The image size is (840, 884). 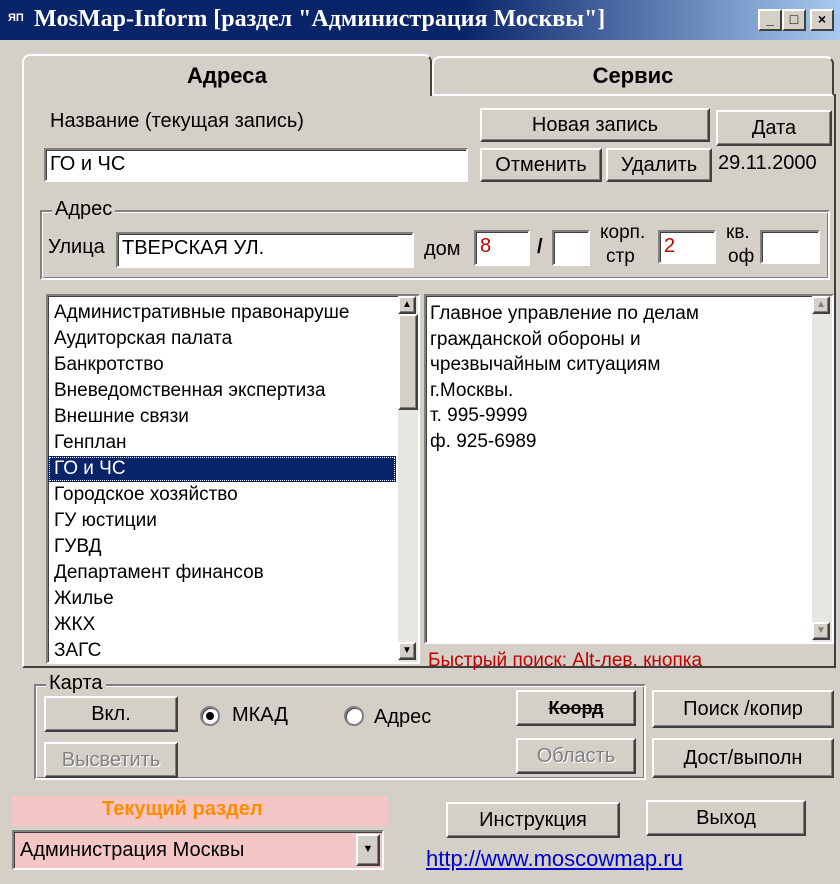 What do you see at coordinates (774, 128) in the screenshot?
I see `date-button: Дата` at bounding box center [774, 128].